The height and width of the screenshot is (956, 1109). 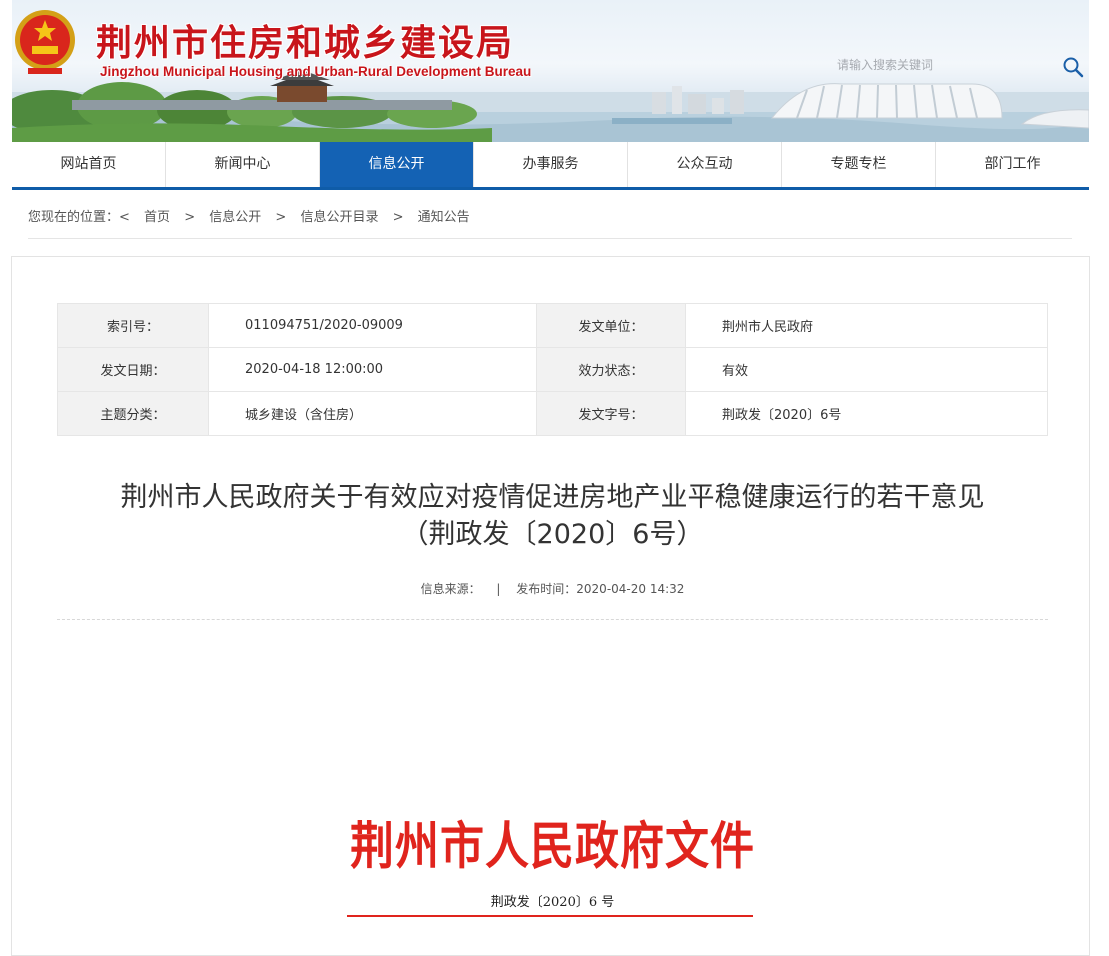 I want to click on nav-item-info-disclosure: 信息公开, so click(x=397, y=164).